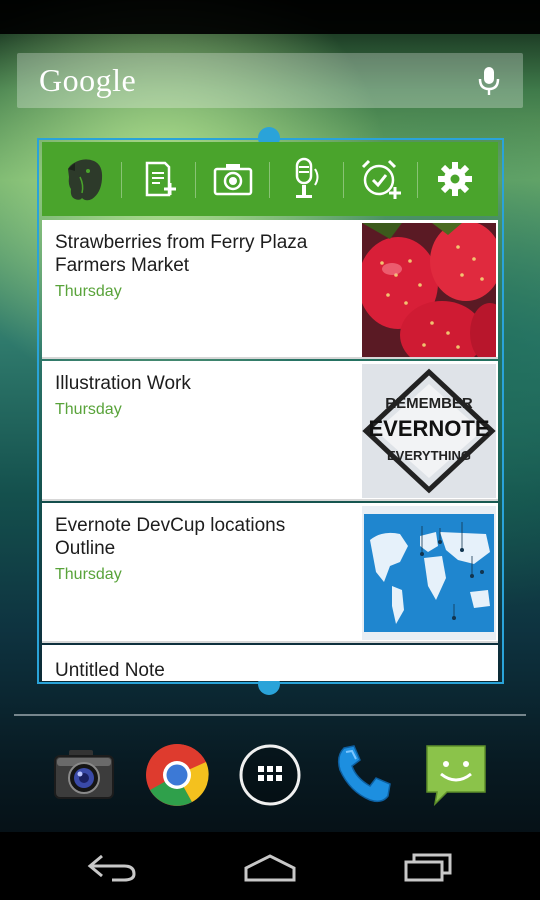 This screenshot has width=540, height=900. Describe the element at coordinates (85, 179) in the screenshot. I see `evernote-elephant-icon` at that location.